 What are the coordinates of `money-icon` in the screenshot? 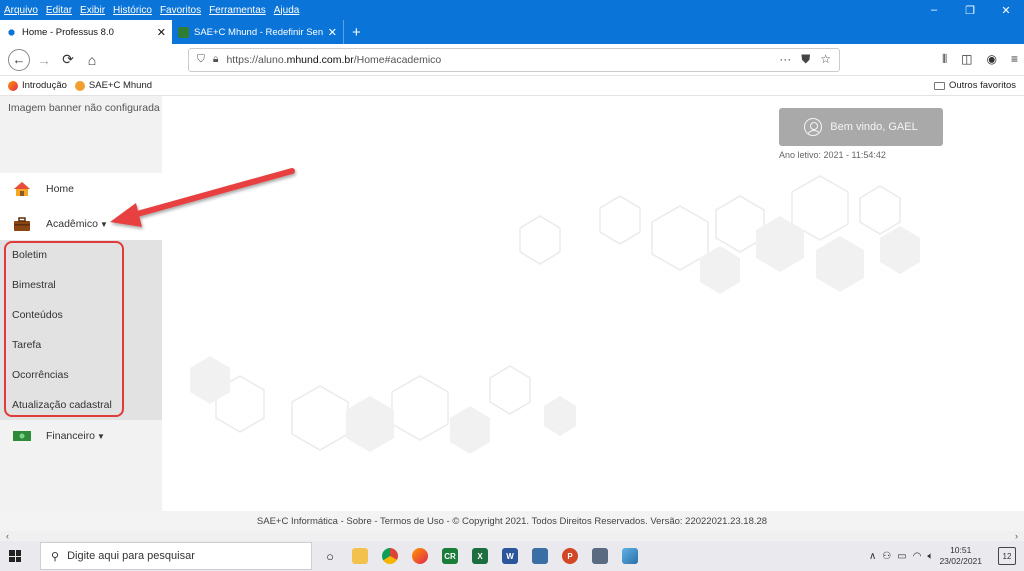 It's located at (22, 436).